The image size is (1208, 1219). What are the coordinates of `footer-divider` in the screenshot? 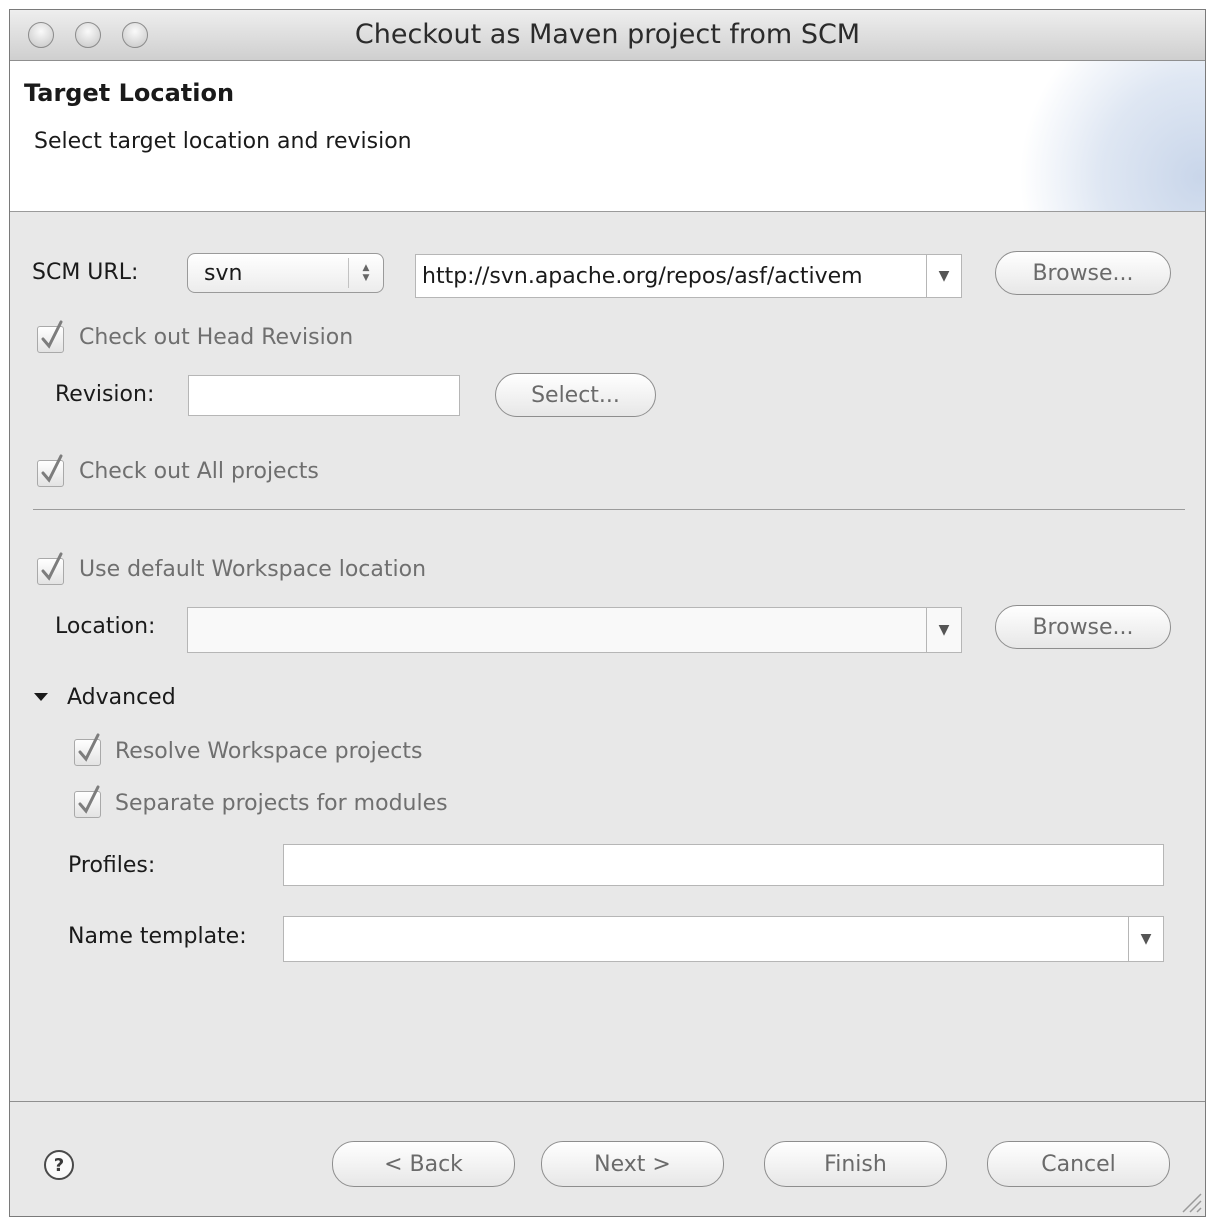 It's located at (607, 1101).